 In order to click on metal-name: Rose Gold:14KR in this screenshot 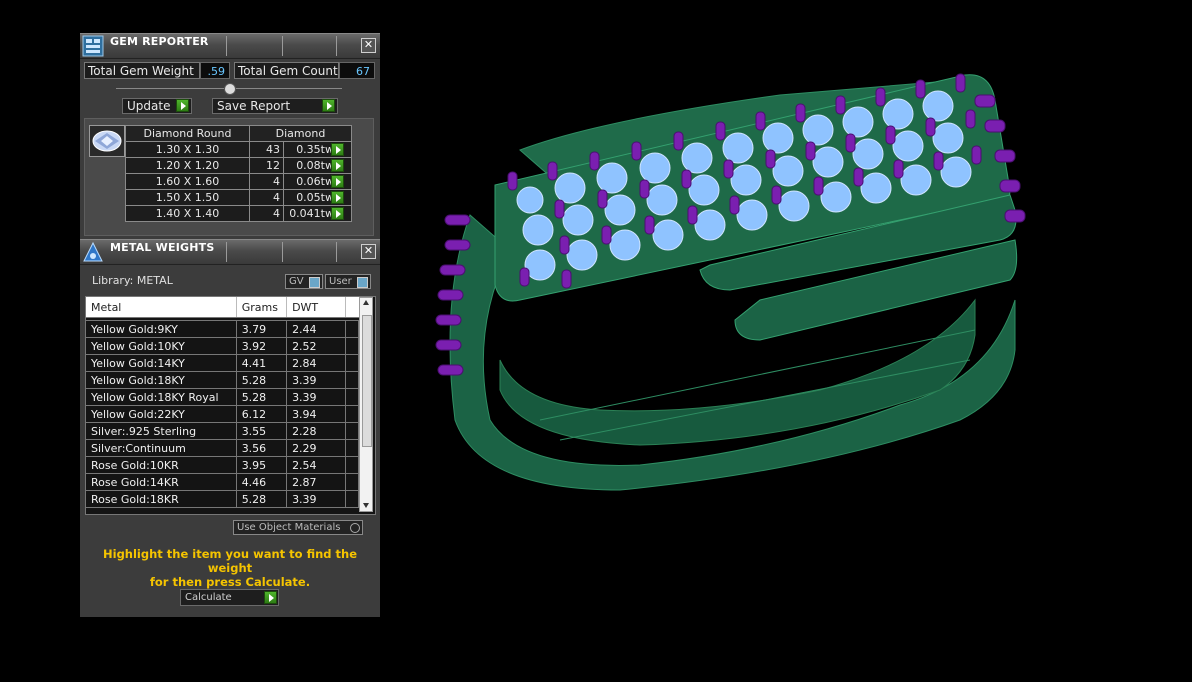, I will do `click(161, 482)`.